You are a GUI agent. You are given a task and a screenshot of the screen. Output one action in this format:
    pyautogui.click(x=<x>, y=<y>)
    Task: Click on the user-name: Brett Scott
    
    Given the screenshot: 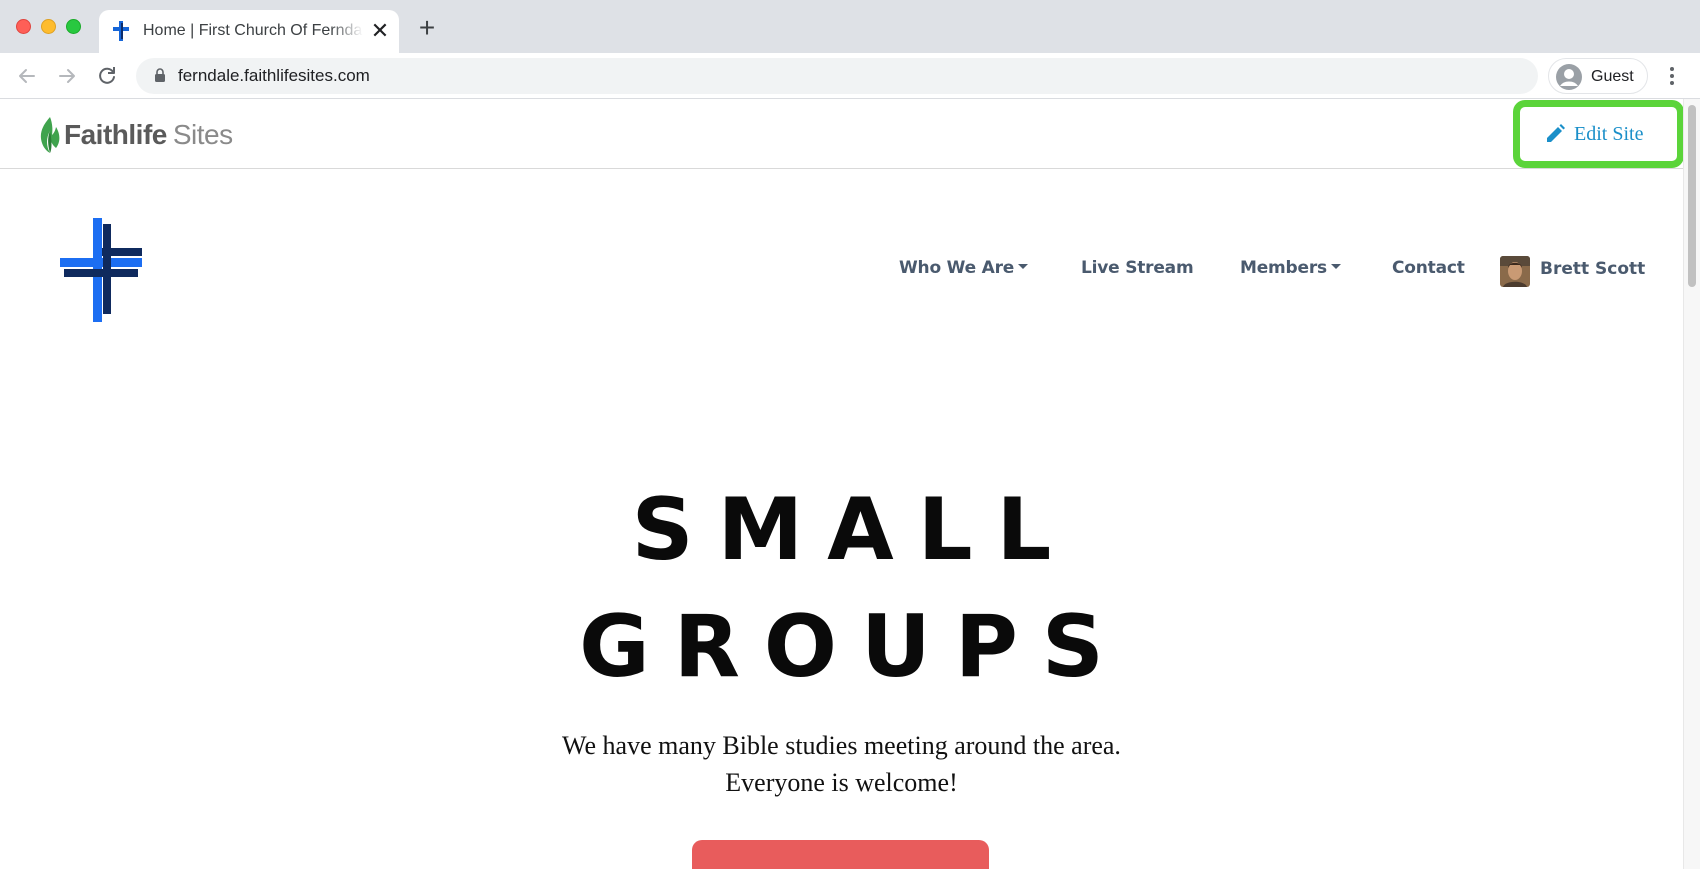 What is the action you would take?
    pyautogui.click(x=1592, y=269)
    